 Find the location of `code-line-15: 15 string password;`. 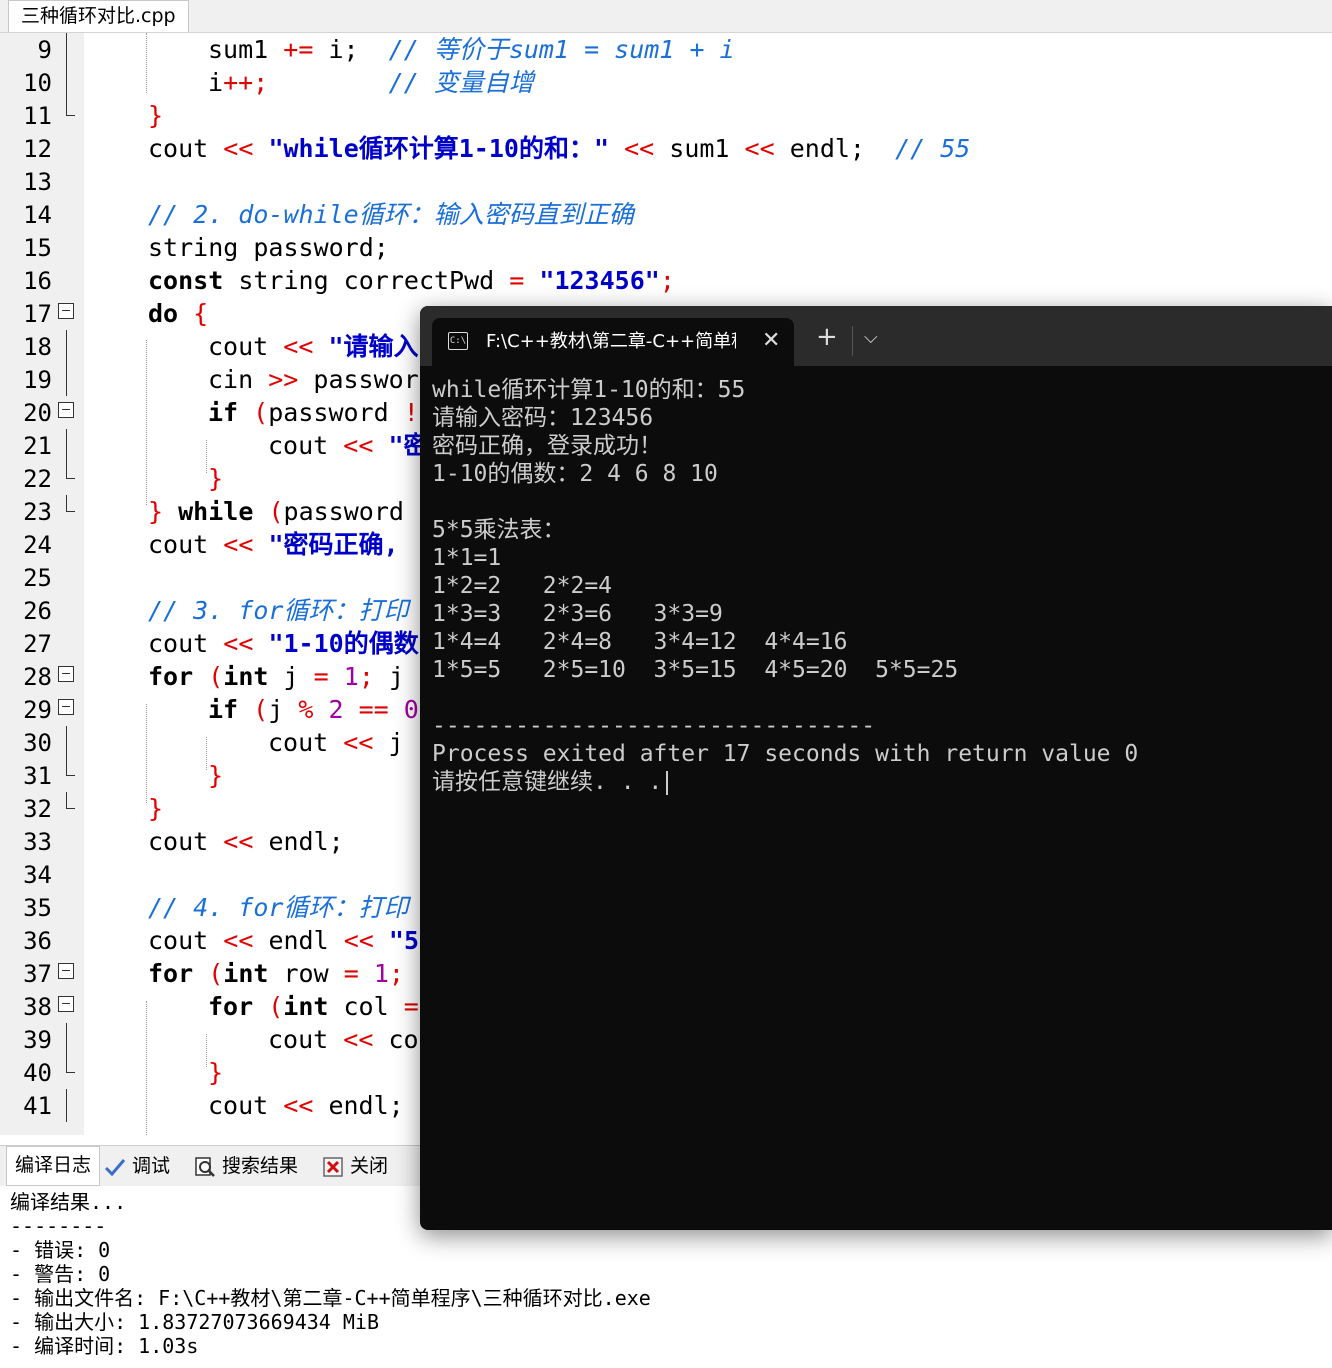

code-line-15: 15 string password; is located at coordinates (666, 247).